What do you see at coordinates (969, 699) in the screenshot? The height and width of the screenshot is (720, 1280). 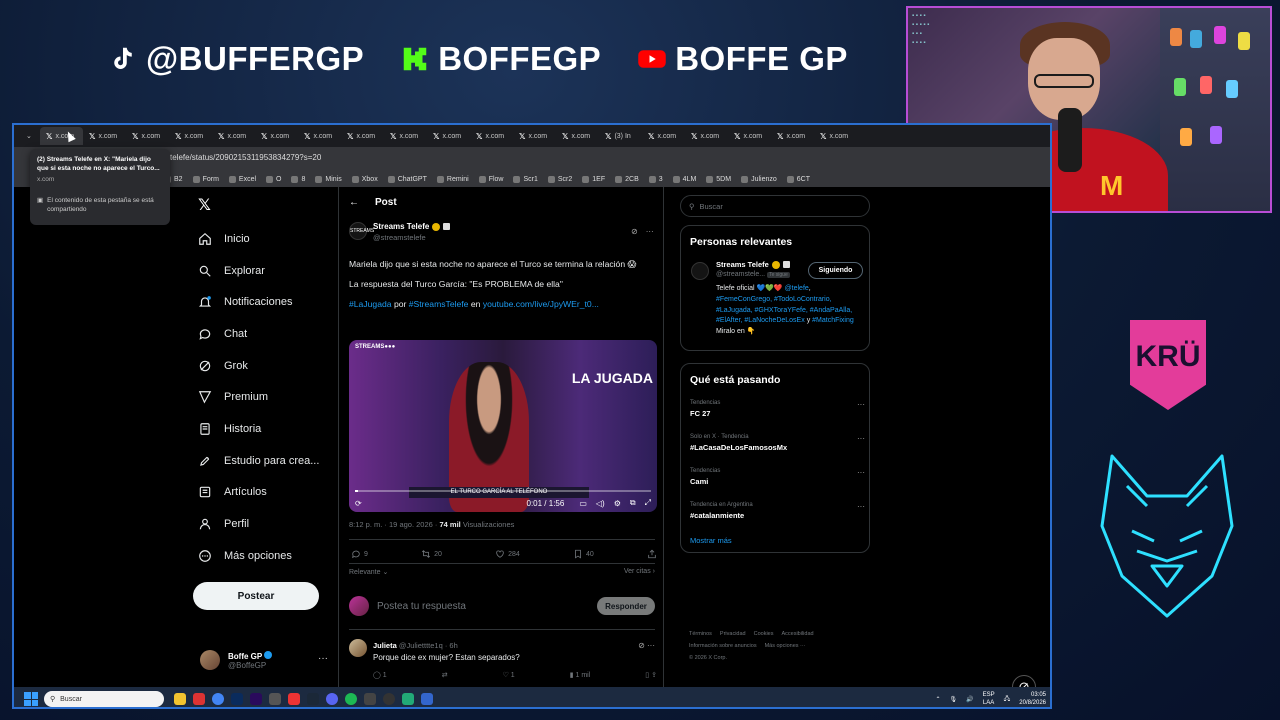 I see `volume-icon: 🔊` at bounding box center [969, 699].